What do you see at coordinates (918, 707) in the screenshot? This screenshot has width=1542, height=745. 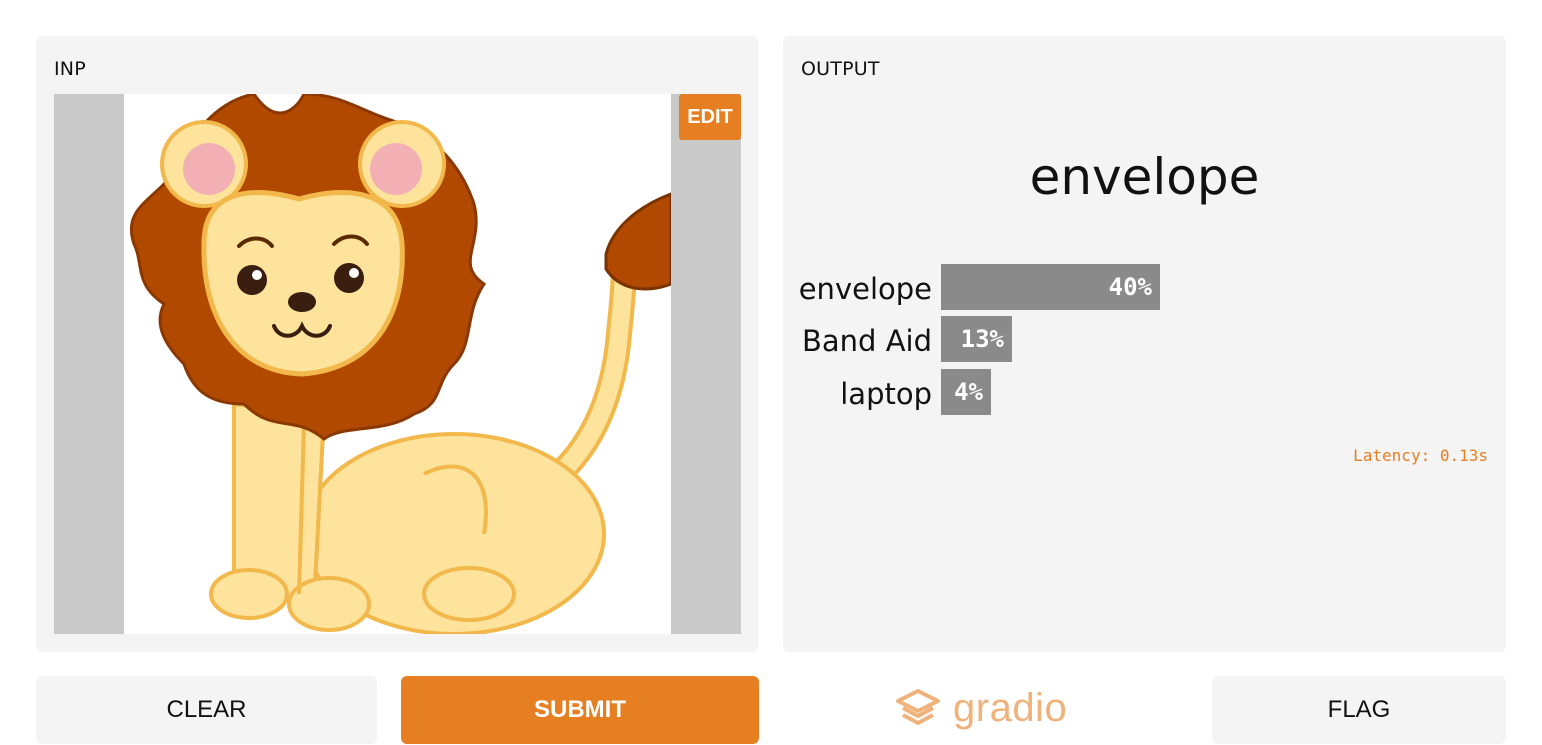 I see `gradio-logo-icon` at bounding box center [918, 707].